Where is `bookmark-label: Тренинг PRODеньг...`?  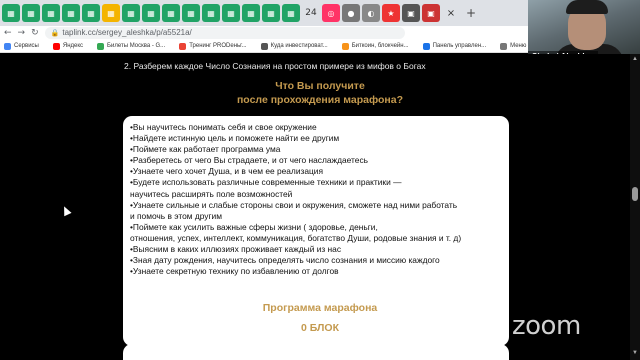
bookmark-label: Тренинг PRODеньг... is located at coordinates (218, 46).